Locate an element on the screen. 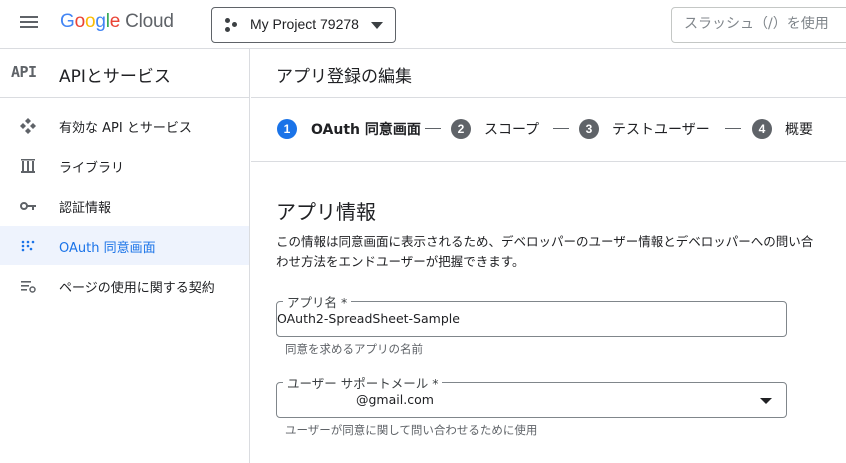  step-label: OAuth 同意画面 is located at coordinates (366, 130).